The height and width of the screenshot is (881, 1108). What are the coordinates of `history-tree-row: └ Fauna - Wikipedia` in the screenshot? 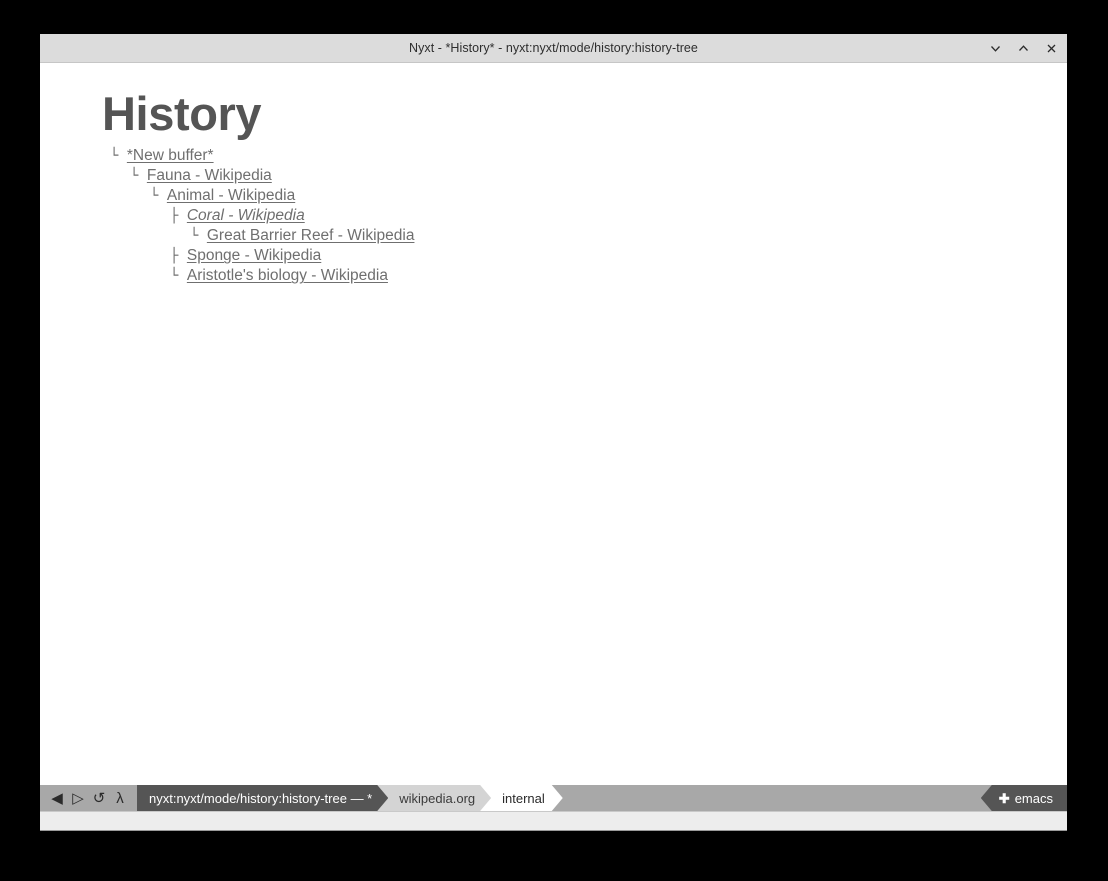 It's located at (584, 176).